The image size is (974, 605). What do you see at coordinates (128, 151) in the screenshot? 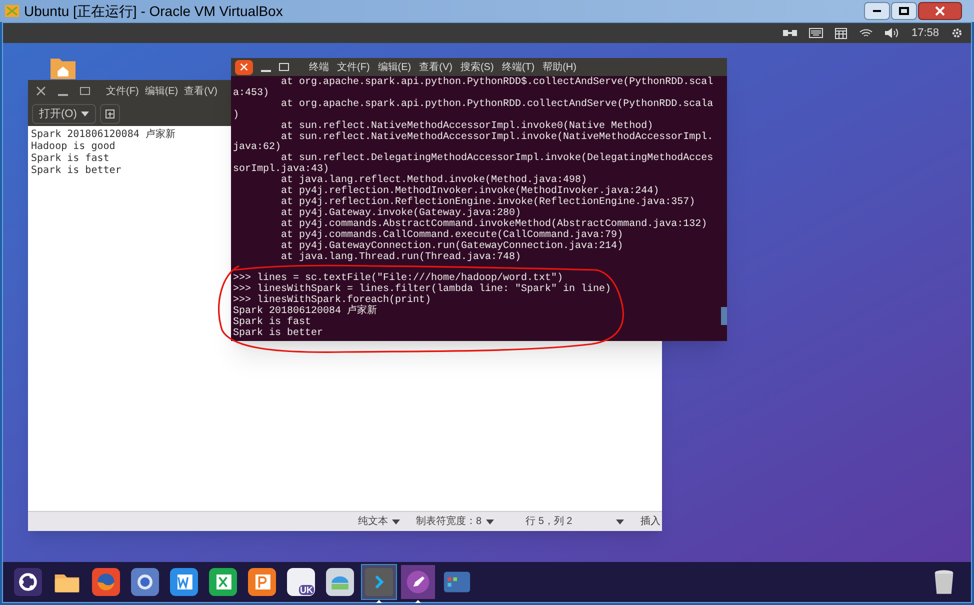
I see `editor-text-area: Spark 201806120084 卢家新 Hadoop is good Spark is fast Spark is better` at bounding box center [128, 151].